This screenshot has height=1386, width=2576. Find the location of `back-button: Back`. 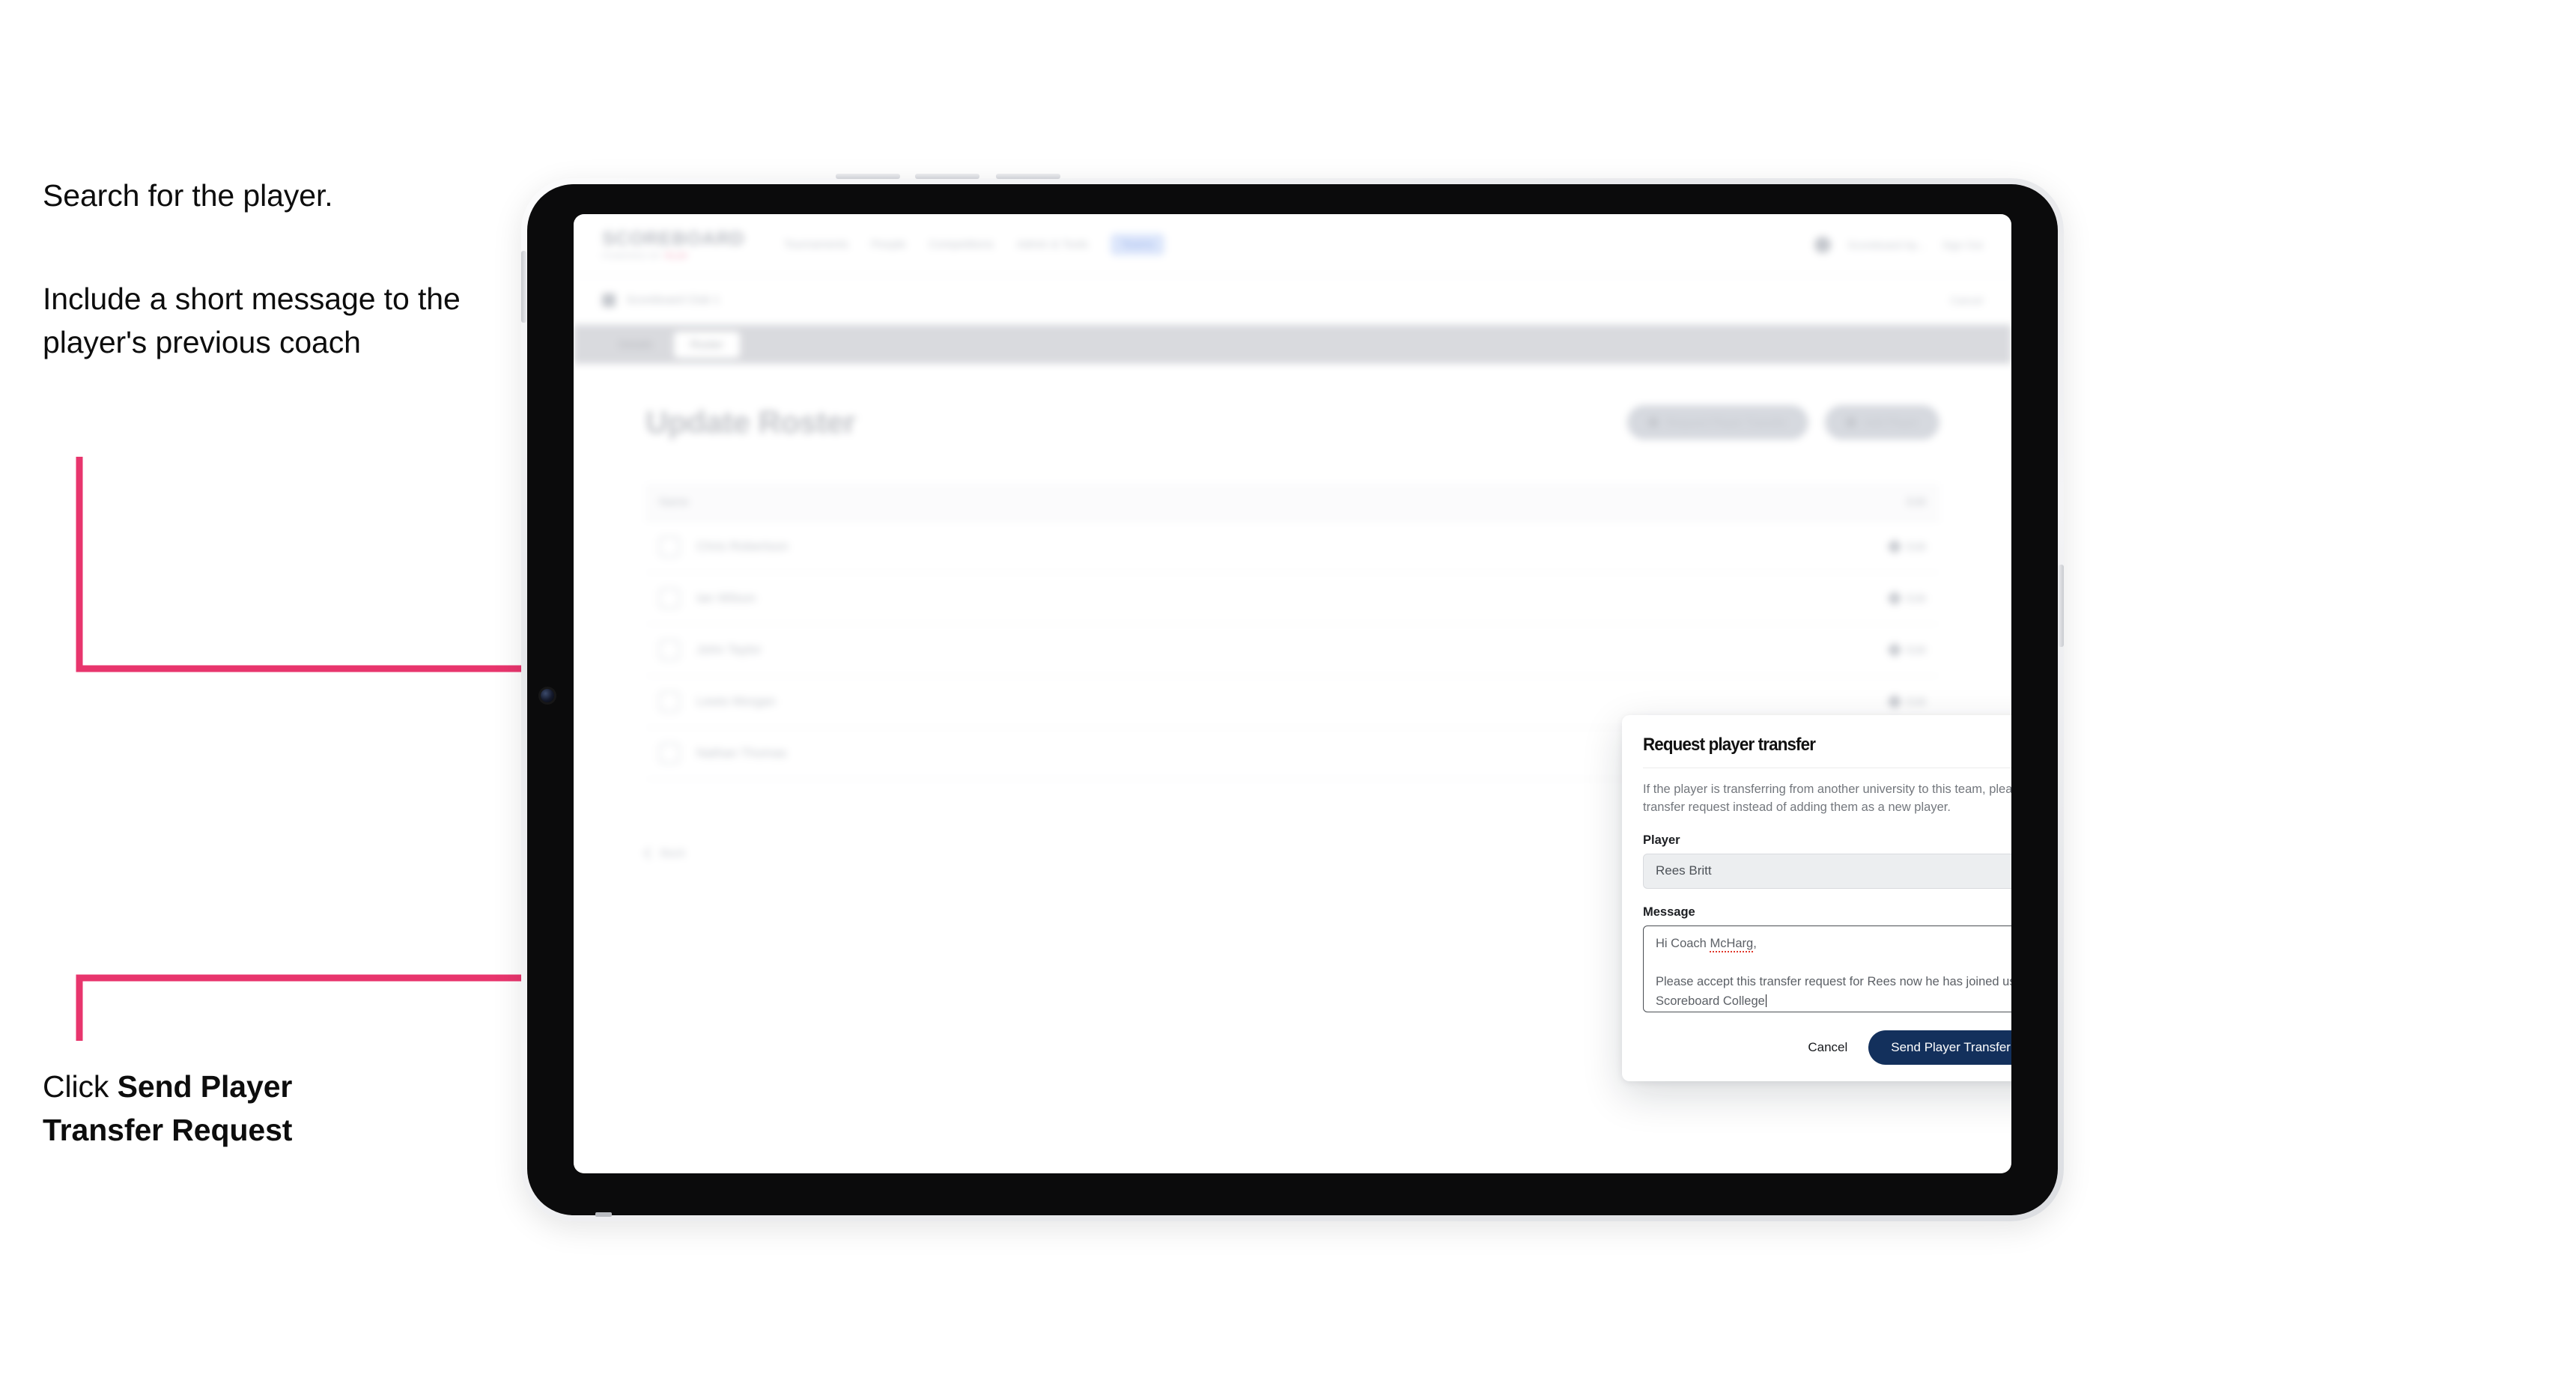

back-button: Back is located at coordinates (664, 853).